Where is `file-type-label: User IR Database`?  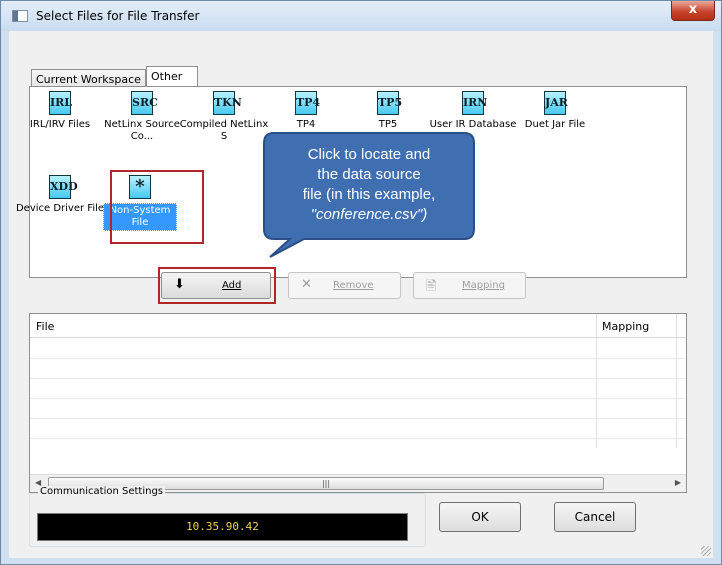
file-type-label: User IR Database is located at coordinates (473, 124).